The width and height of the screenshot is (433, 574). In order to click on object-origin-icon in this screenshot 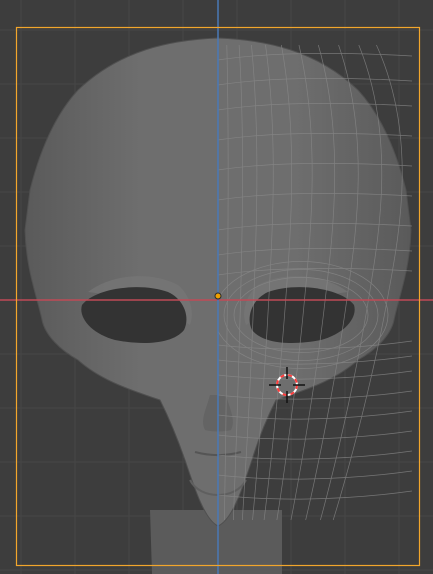, I will do `click(218, 296)`.